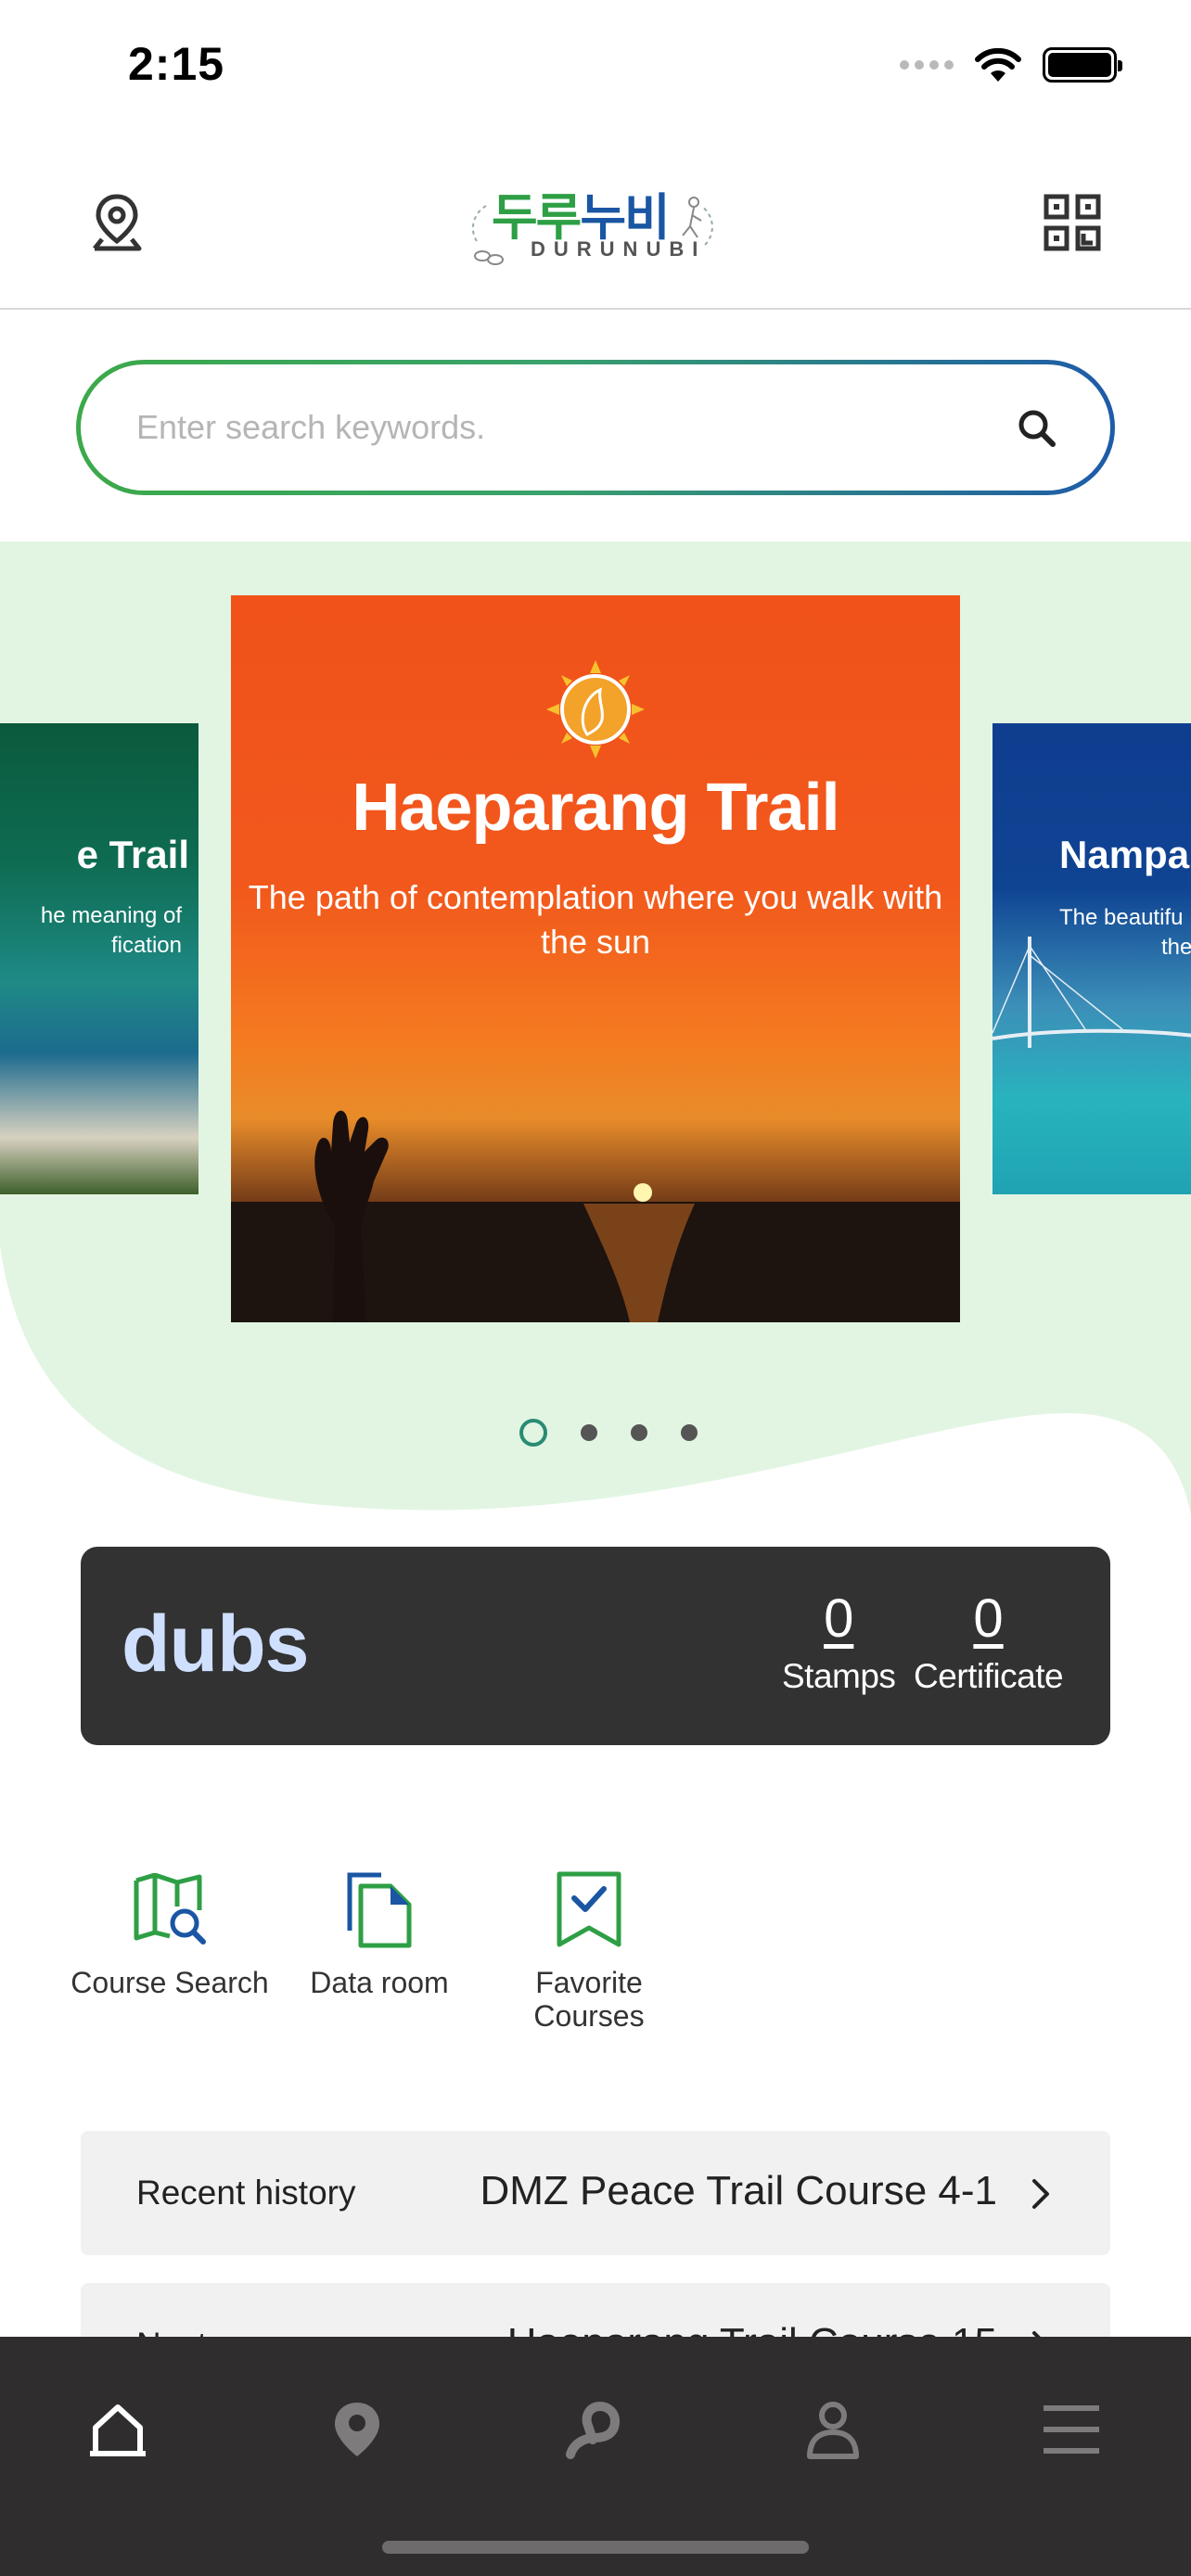 This screenshot has height=2576, width=1191. I want to click on location-button, so click(117, 222).